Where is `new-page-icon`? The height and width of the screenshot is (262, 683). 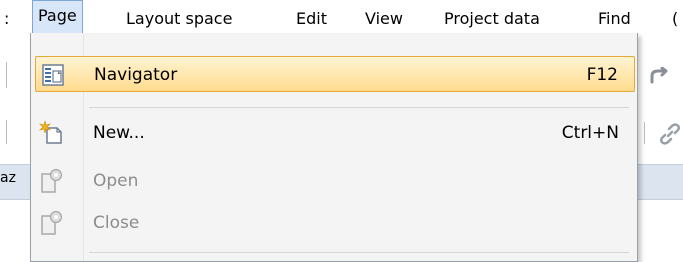
new-page-icon is located at coordinates (52, 133).